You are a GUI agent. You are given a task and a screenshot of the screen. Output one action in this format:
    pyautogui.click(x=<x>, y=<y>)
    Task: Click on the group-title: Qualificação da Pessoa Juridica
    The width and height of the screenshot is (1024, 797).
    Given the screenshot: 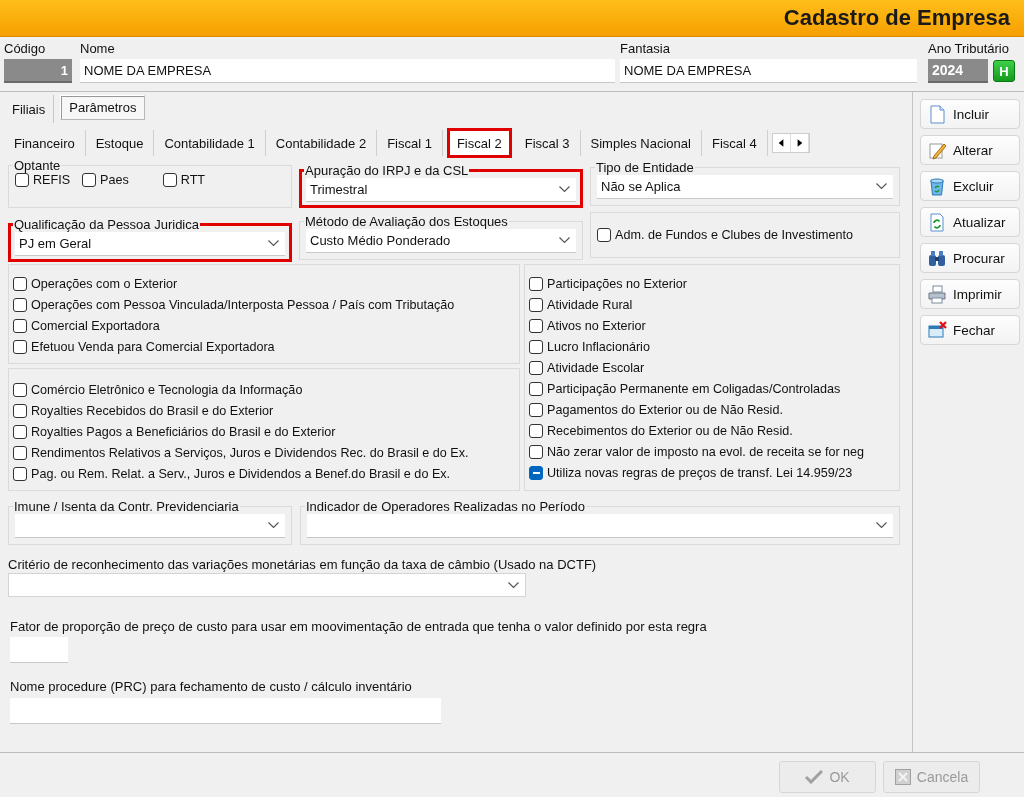 What is the action you would take?
    pyautogui.click(x=106, y=224)
    